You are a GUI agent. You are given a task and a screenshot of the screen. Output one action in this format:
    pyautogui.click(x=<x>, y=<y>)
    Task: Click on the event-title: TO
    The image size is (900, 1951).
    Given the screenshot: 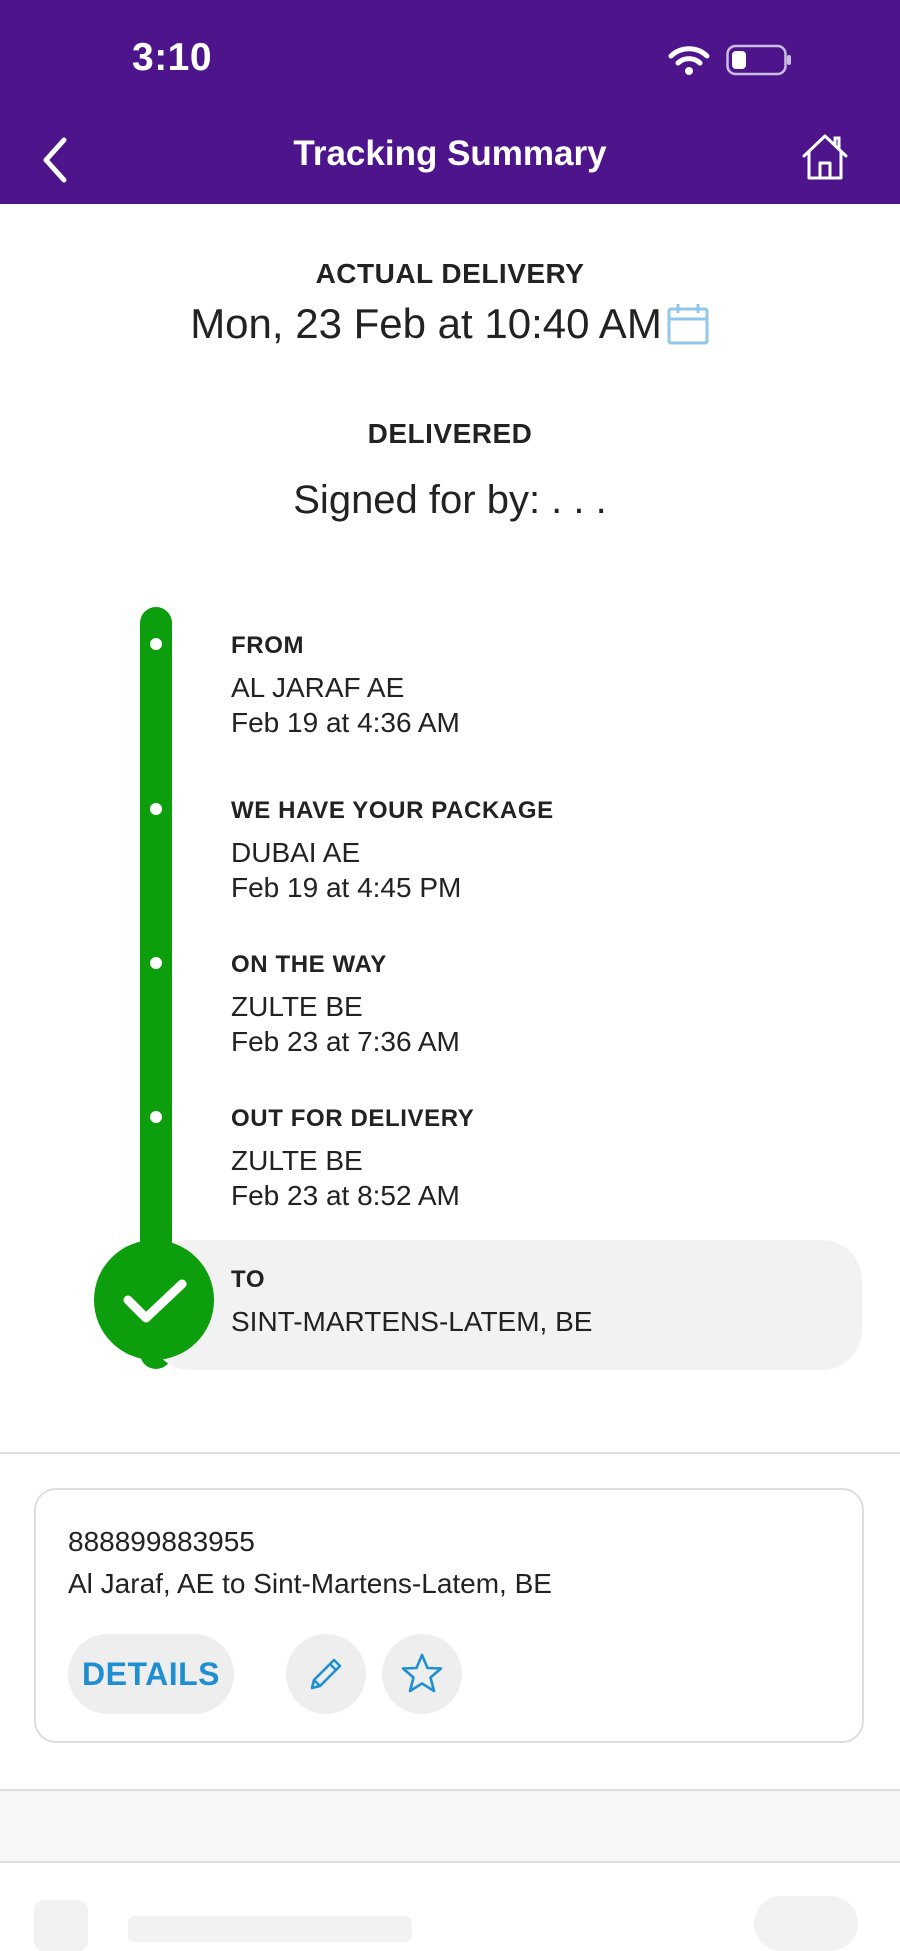 What is the action you would take?
    pyautogui.click(x=248, y=1279)
    